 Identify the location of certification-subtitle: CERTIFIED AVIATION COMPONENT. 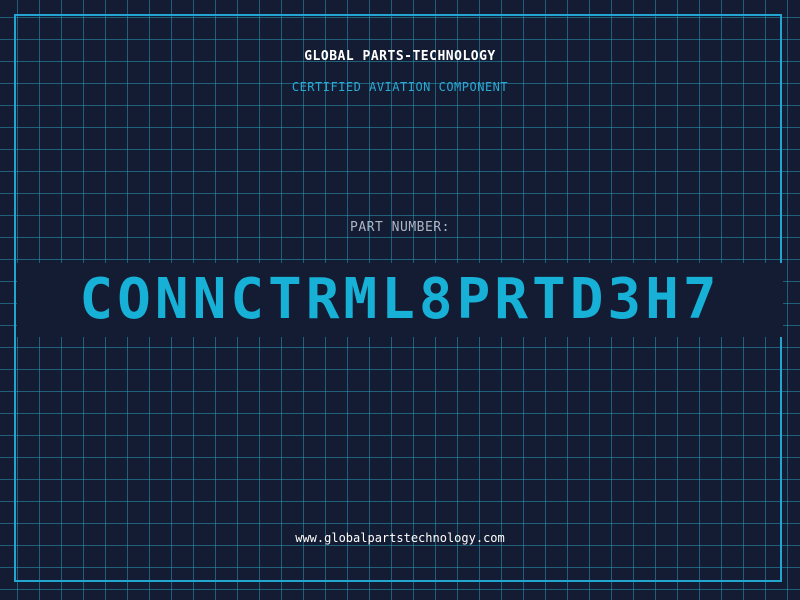
(400, 87).